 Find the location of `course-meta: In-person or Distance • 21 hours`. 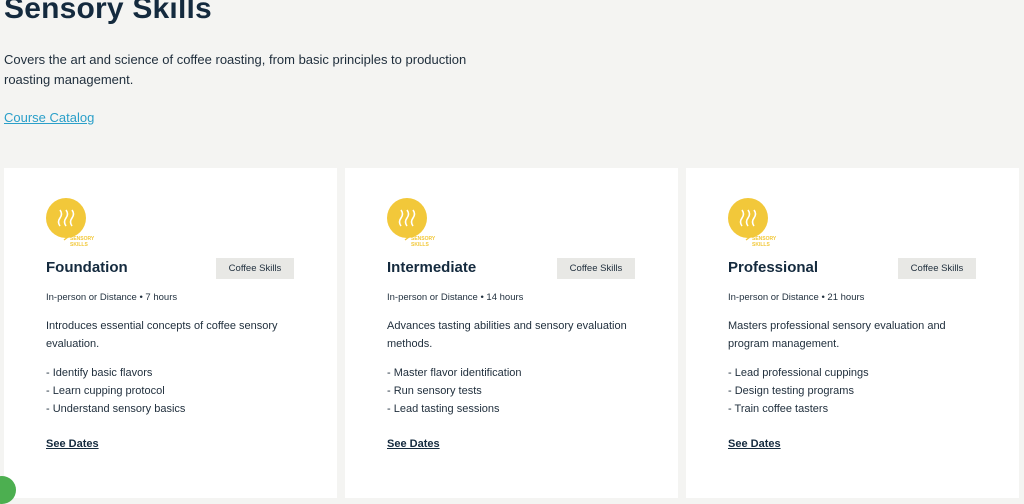

course-meta: In-person or Distance • 21 hours is located at coordinates (796, 297).